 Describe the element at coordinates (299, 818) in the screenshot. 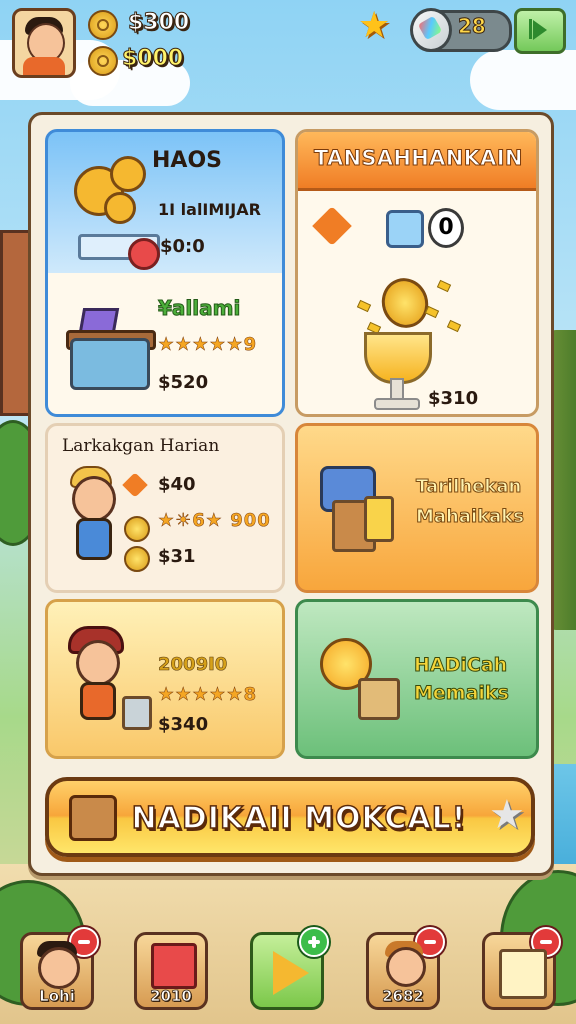

I see `main-action-label: NADIKAII MOKCAL!` at that location.